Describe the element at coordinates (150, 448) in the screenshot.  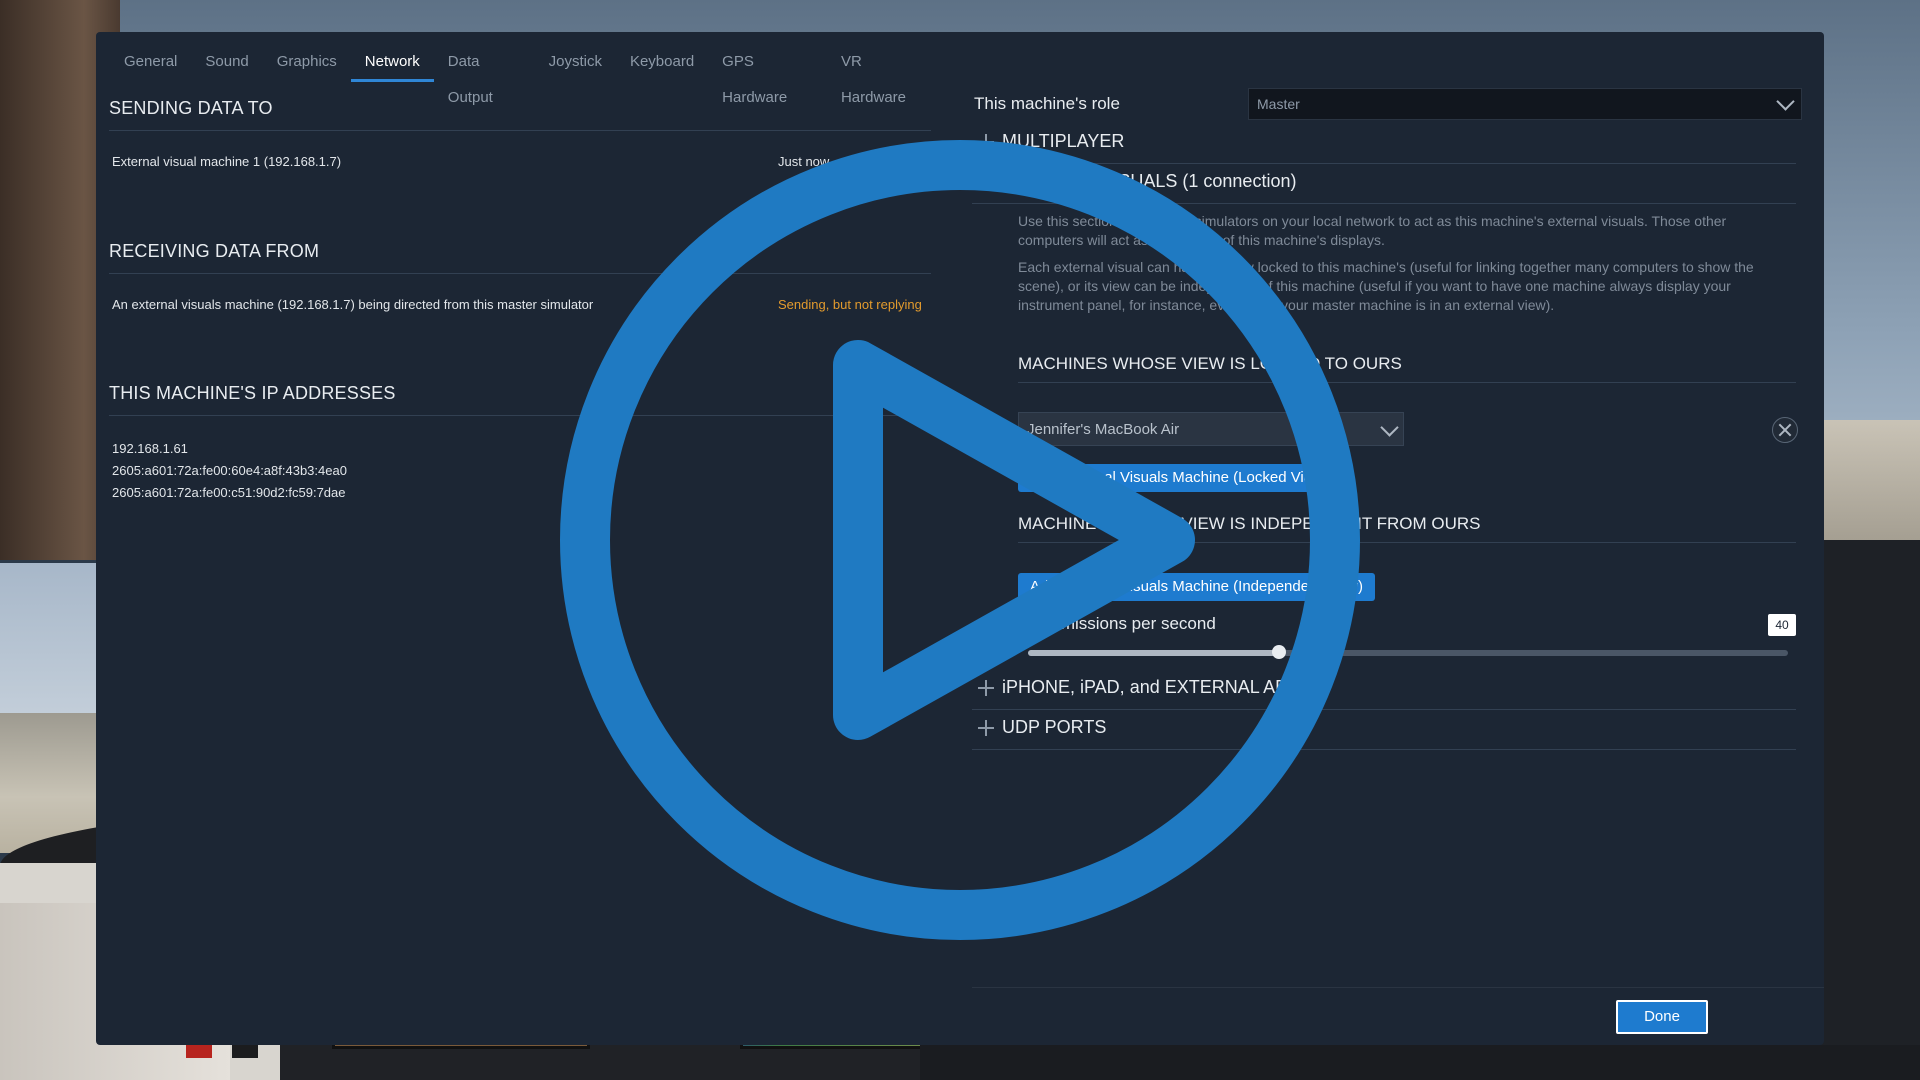
I see `ip-address: 192.168.1.61` at that location.